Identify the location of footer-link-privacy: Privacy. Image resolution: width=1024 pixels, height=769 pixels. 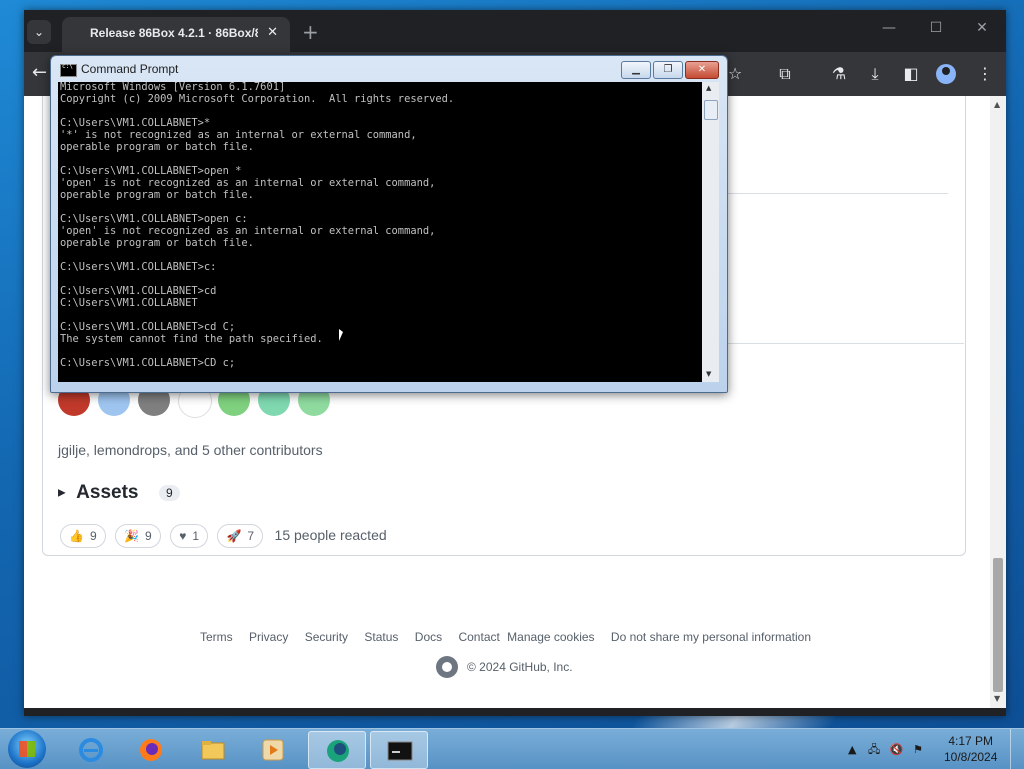
(268, 637).